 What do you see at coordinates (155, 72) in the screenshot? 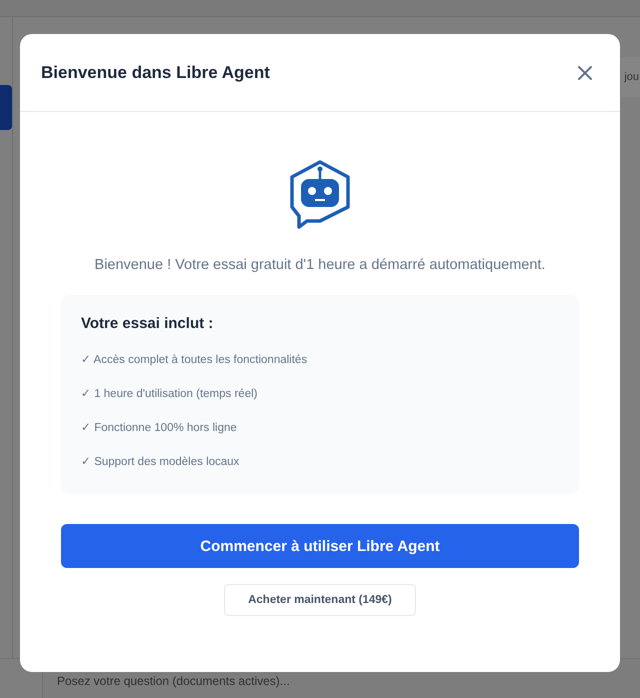
I see `dialog-title: Bienvenue dans Libre Agent` at bounding box center [155, 72].